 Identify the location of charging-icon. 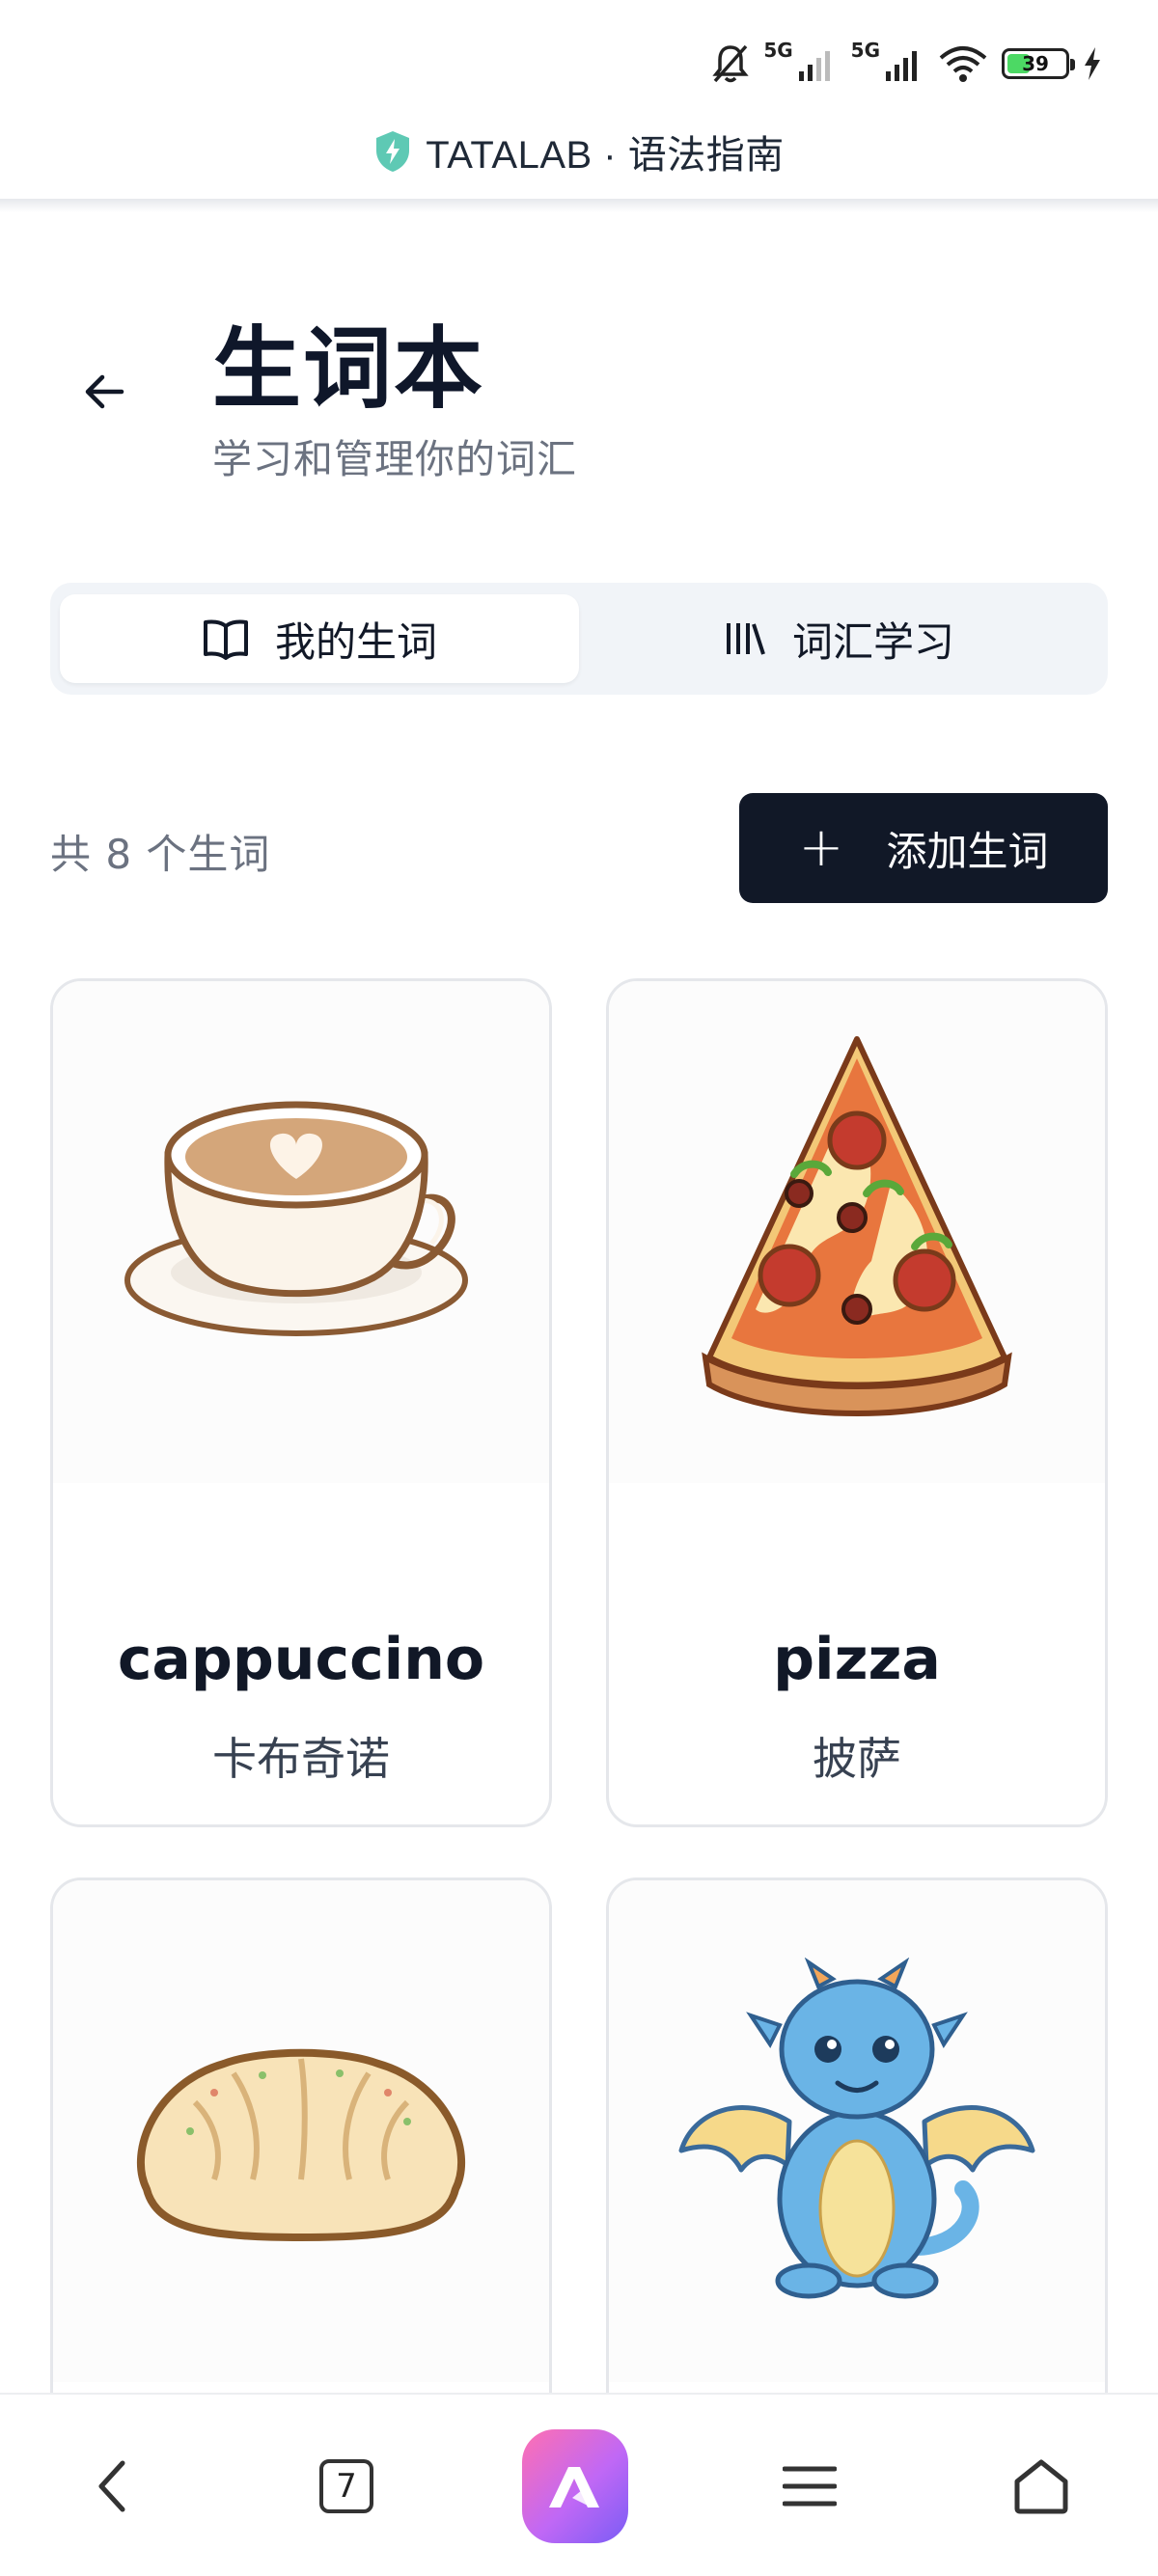
(1092, 64).